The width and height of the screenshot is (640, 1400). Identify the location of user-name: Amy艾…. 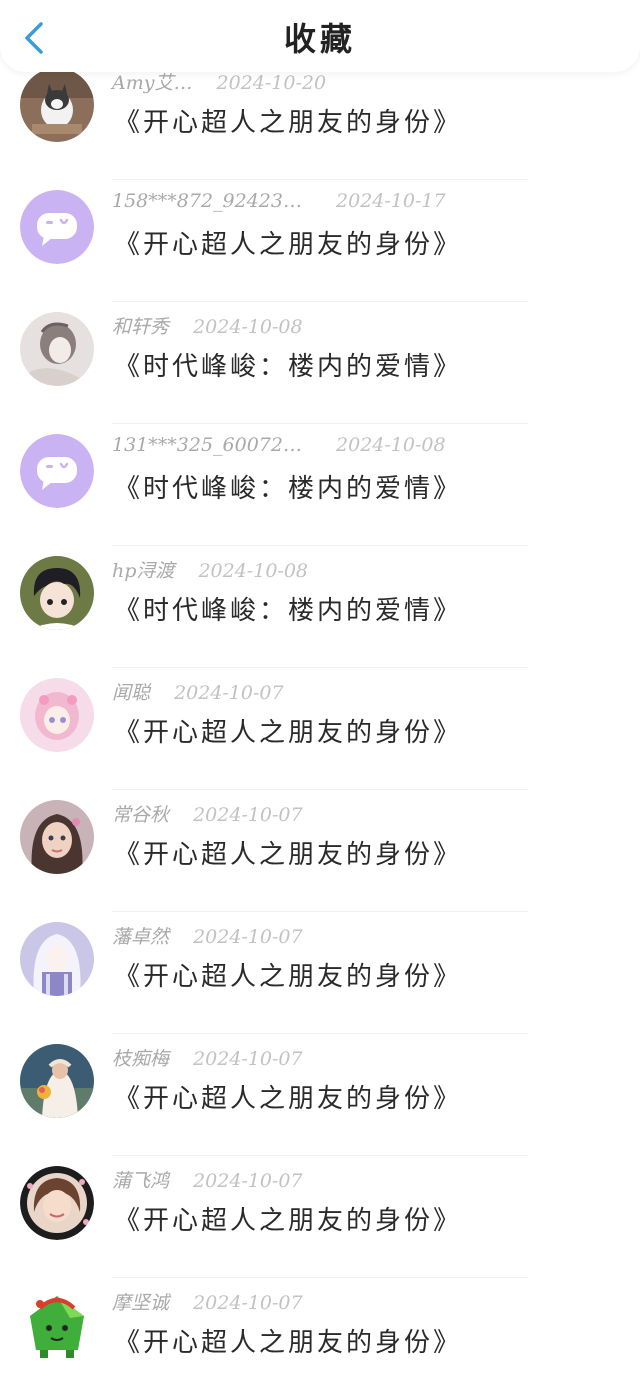
(152, 83).